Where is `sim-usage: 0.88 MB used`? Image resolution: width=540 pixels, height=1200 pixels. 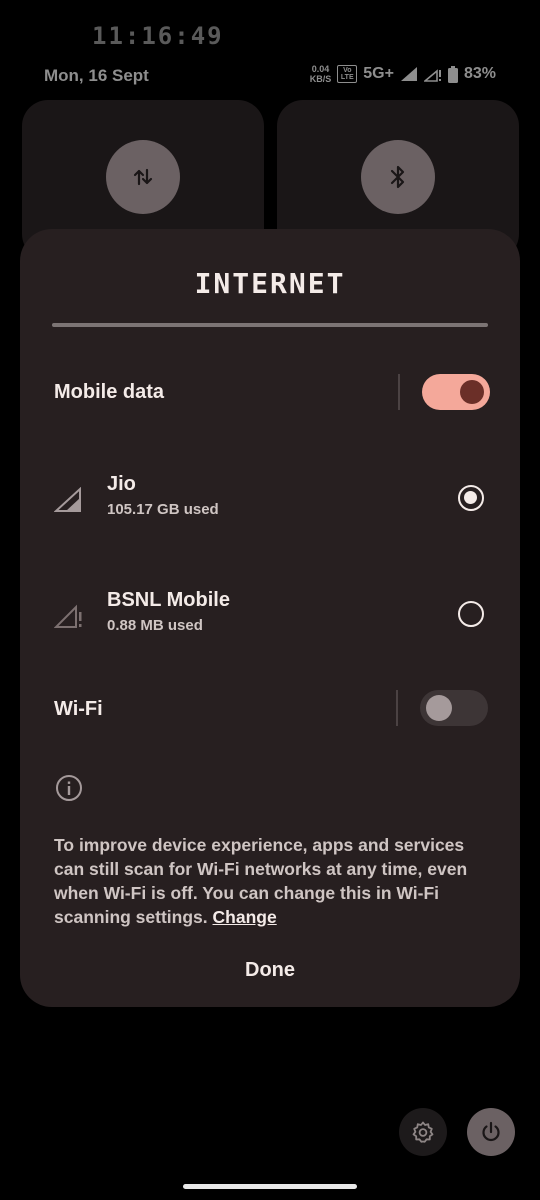
sim-usage: 0.88 MB used is located at coordinates (155, 625).